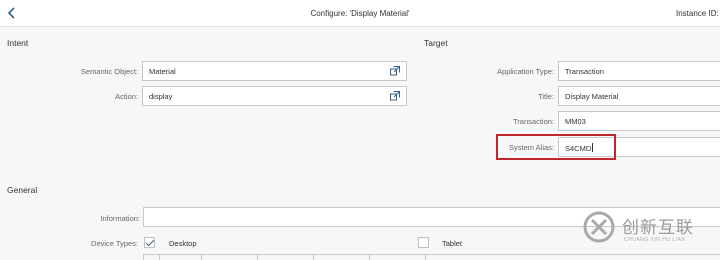 This screenshot has width=720, height=260. Describe the element at coordinates (423, 242) in the screenshot. I see `tablet-checkbox` at that location.